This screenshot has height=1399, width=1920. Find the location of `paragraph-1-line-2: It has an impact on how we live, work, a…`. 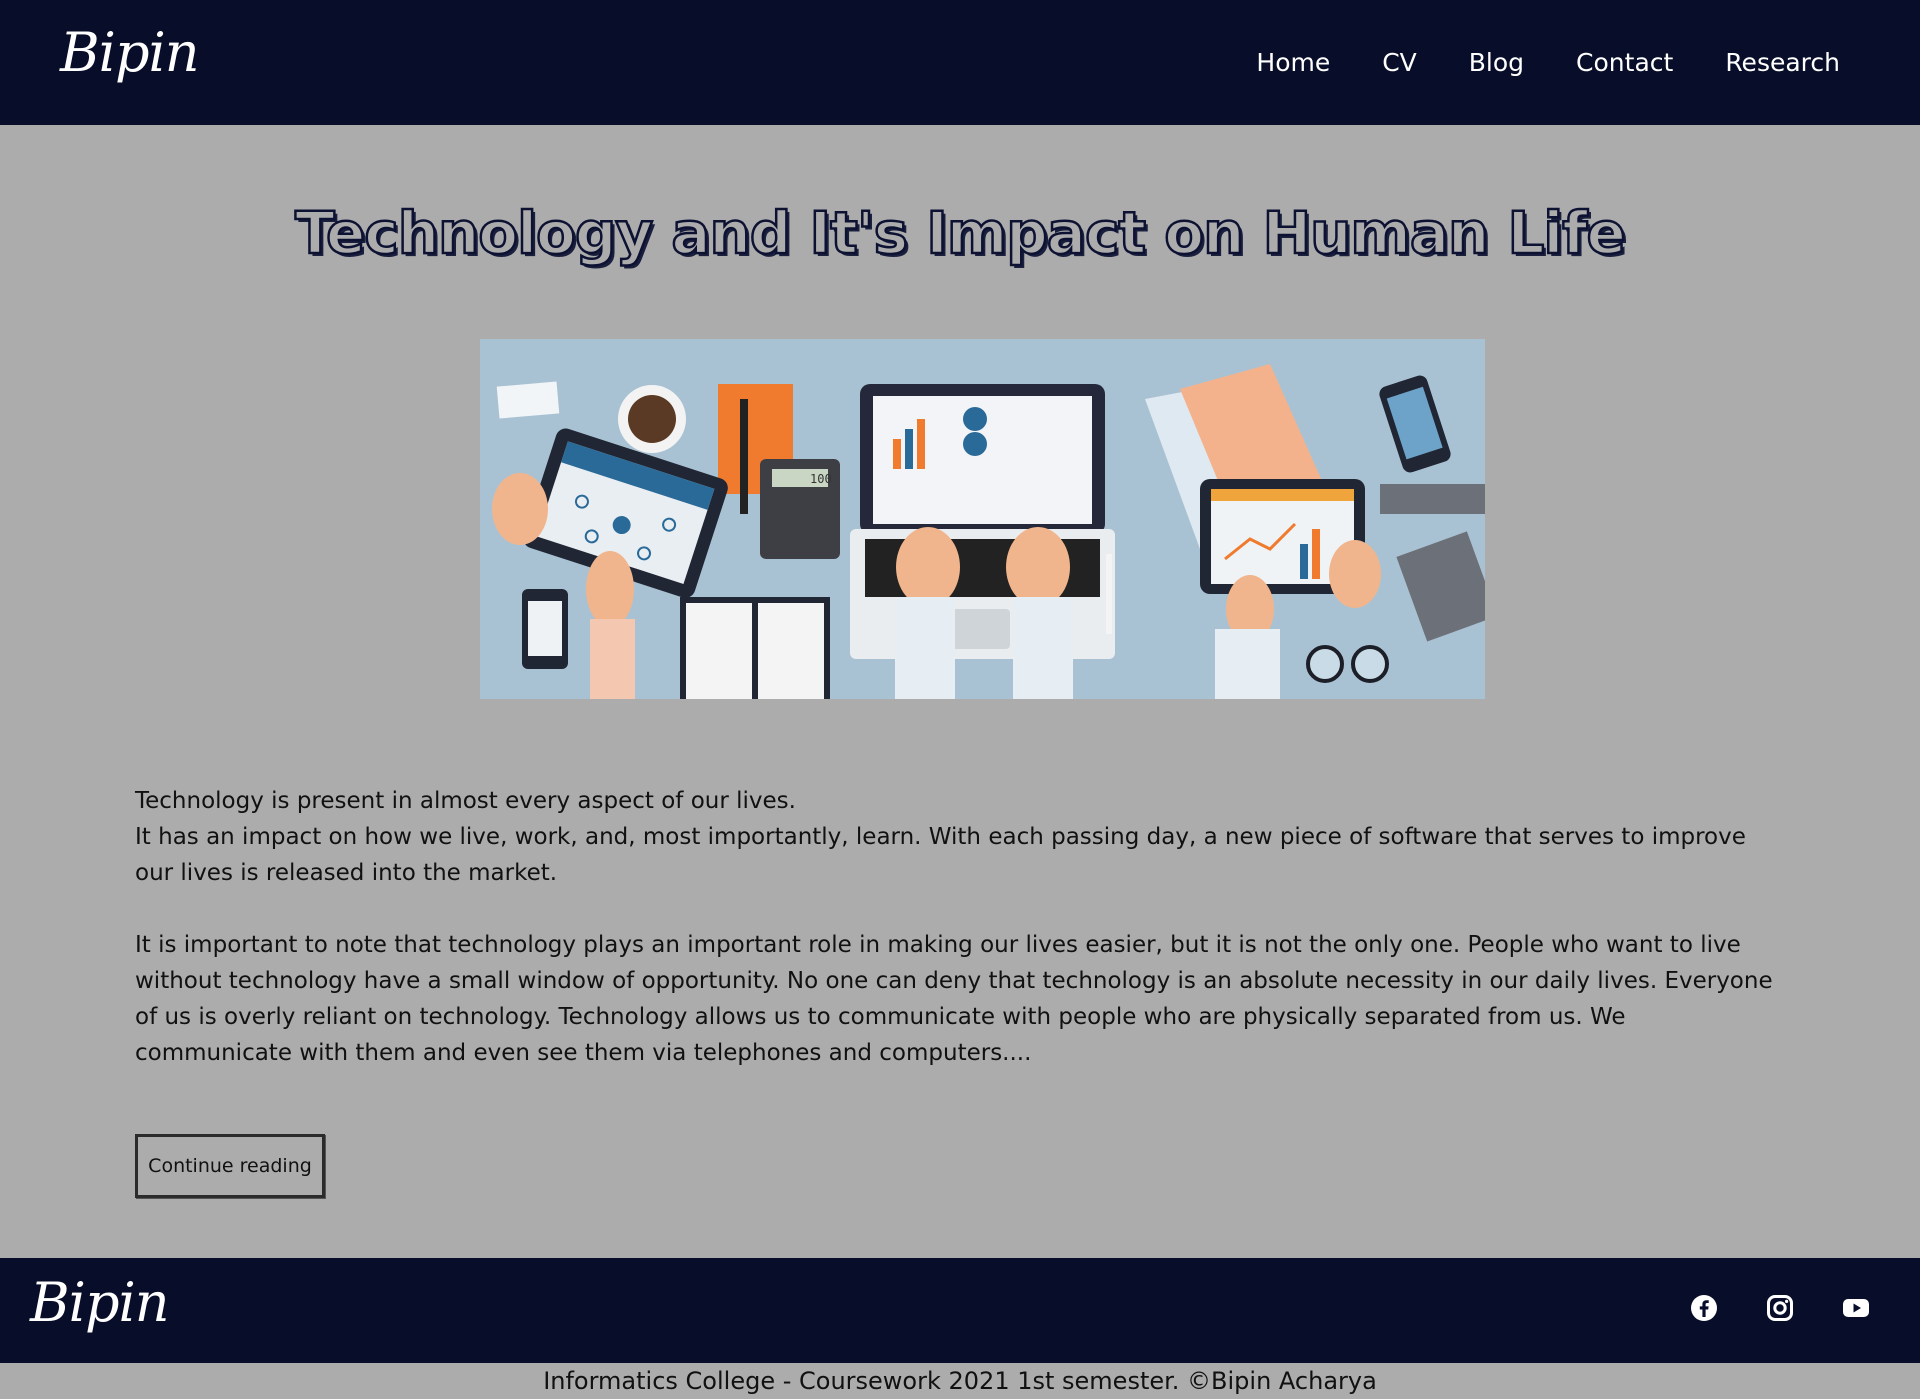

paragraph-1-line-2: It has an impact on how we live, work, a… is located at coordinates (940, 855).